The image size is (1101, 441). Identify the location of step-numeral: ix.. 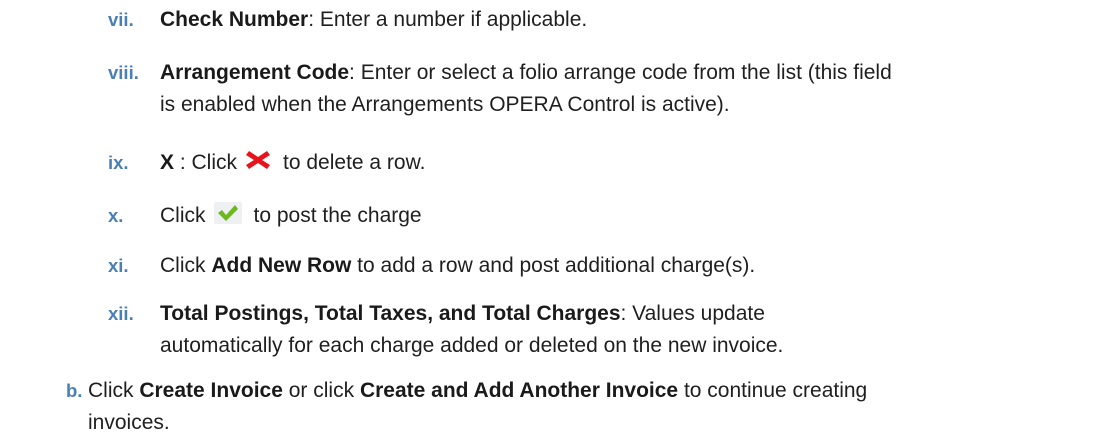
(118, 162).